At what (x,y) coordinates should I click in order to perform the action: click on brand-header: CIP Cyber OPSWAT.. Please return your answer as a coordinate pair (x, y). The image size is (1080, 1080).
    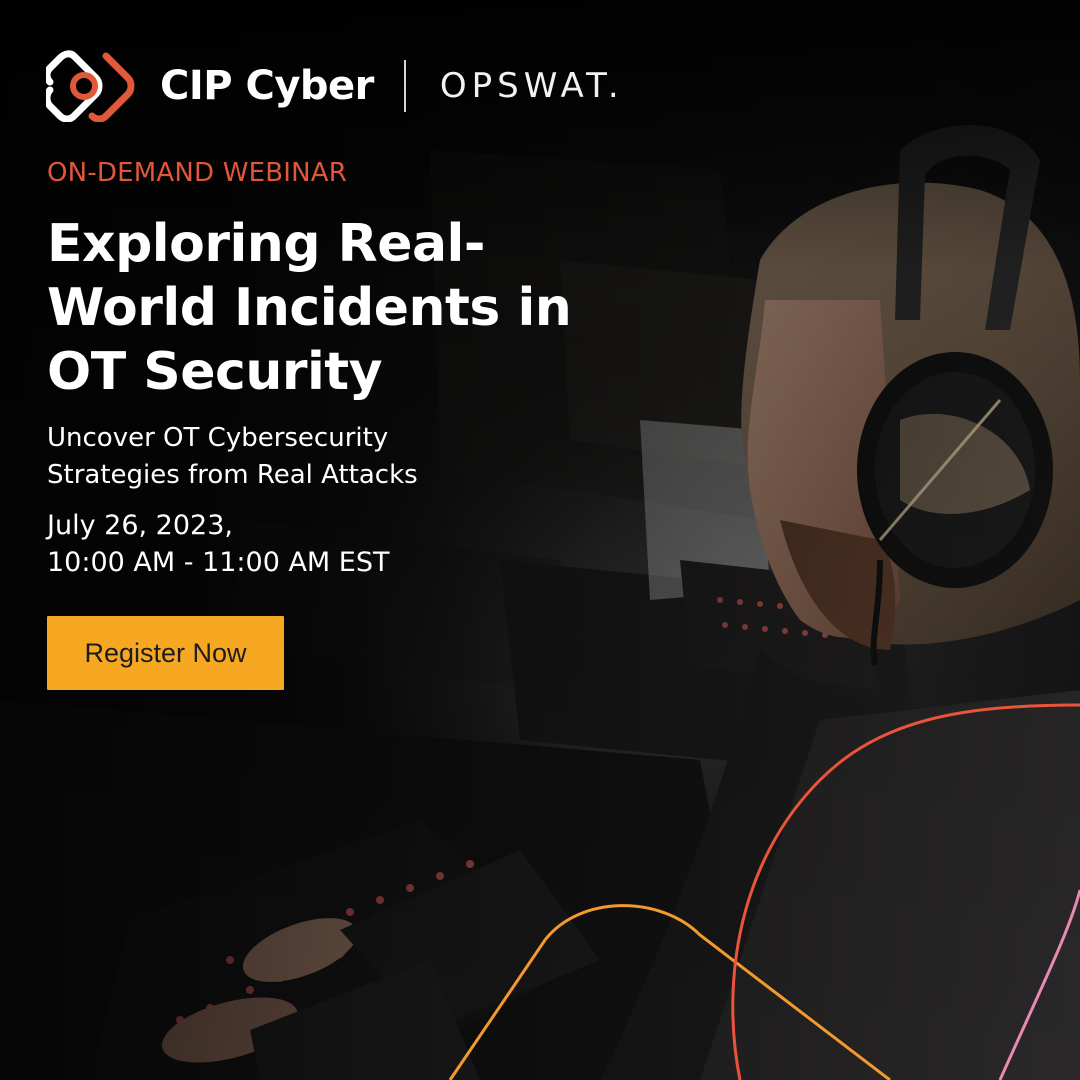
    Looking at the image, I should click on (335, 86).